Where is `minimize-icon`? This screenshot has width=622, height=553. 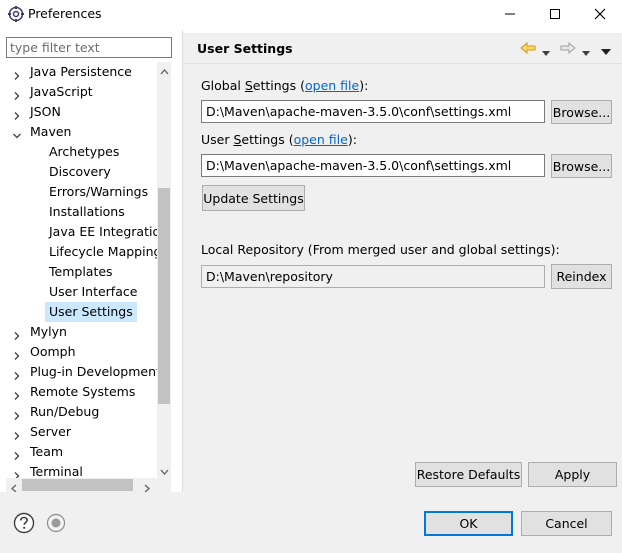 minimize-icon is located at coordinates (510, 14).